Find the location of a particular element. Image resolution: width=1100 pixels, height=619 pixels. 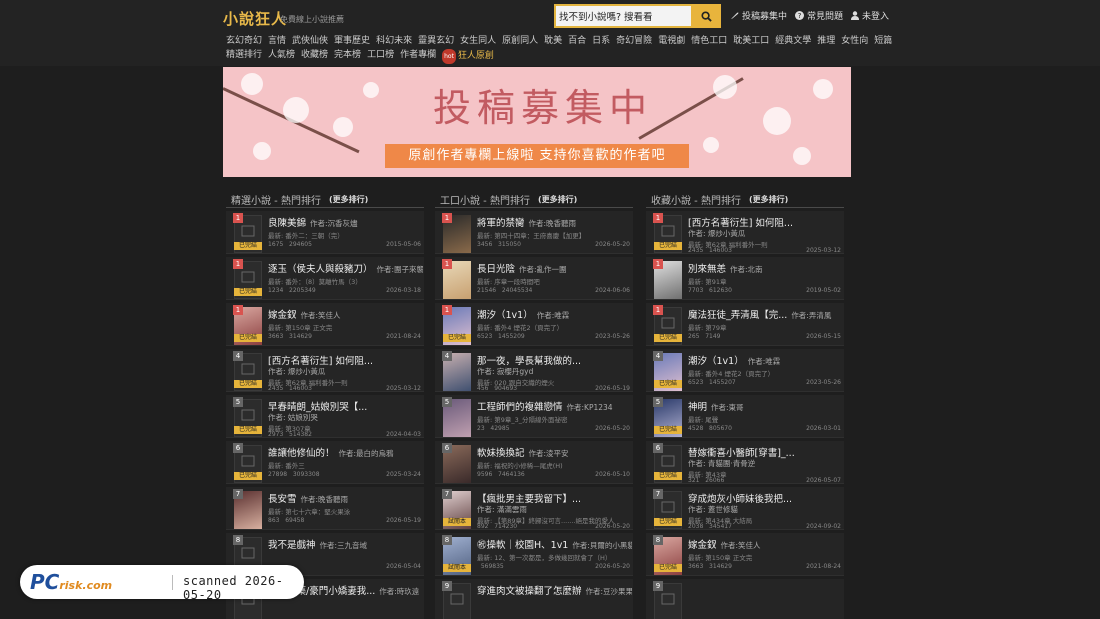

category-link: 原創同人 is located at coordinates (520, 42).